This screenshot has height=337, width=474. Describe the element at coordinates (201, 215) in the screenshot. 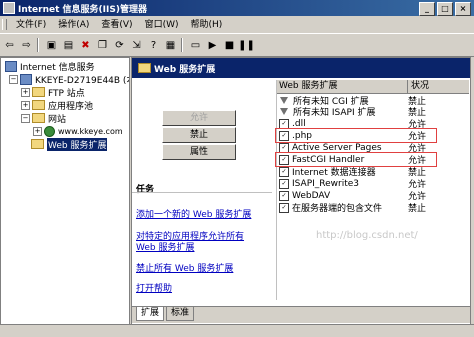

I see `add-extension-link: 添加一个新的 Web 服务扩展` at that location.